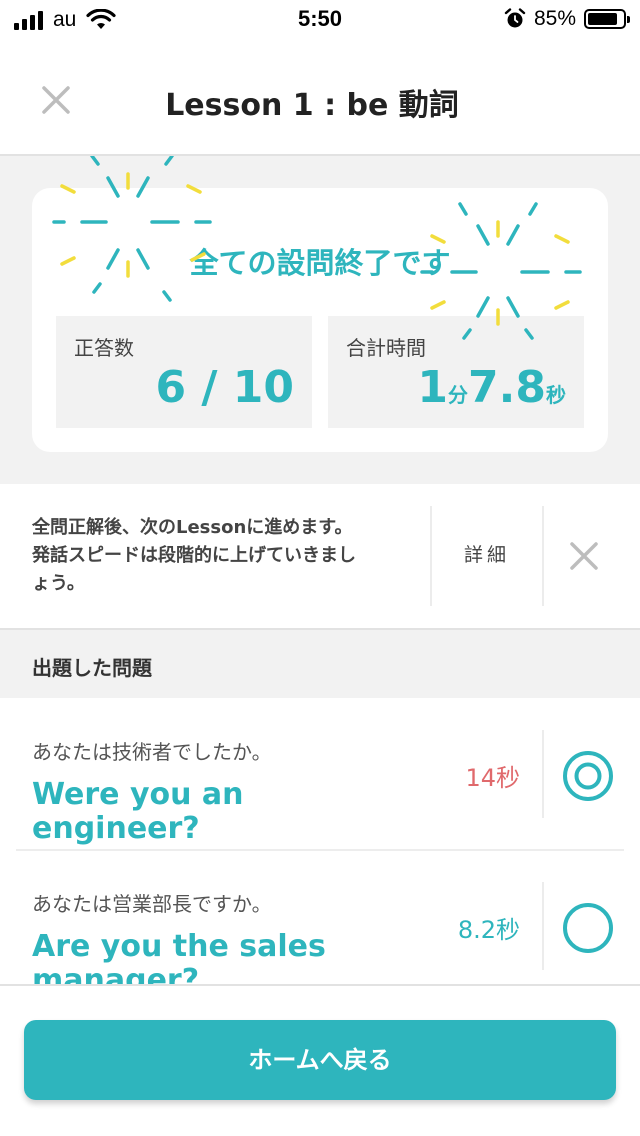  I want to click on page-title: Lesson 1 : be 動詞, so click(312, 105).